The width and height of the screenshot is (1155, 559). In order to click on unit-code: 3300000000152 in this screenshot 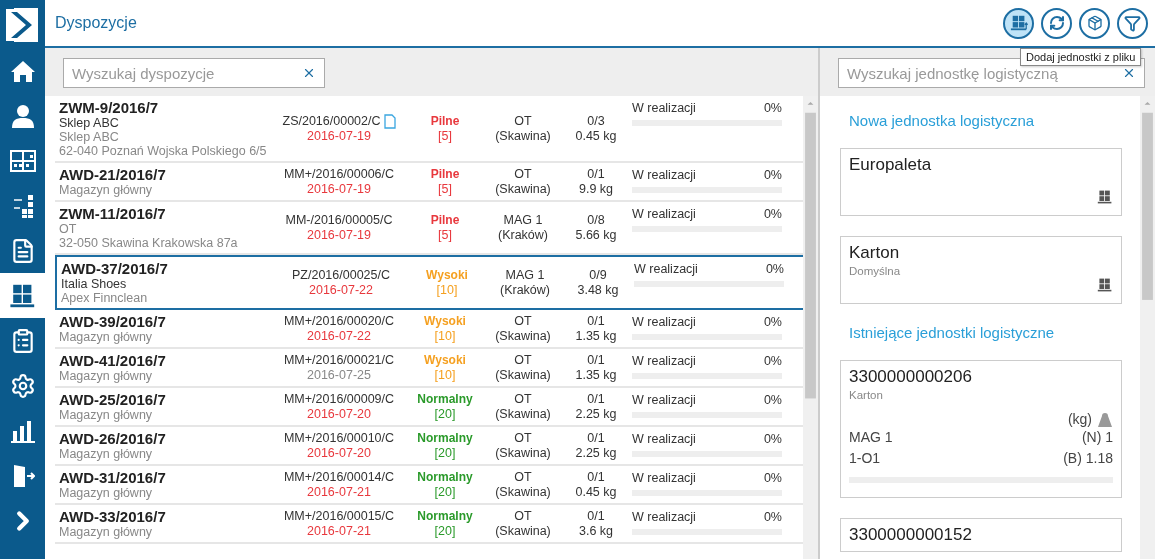, I will do `click(911, 535)`.